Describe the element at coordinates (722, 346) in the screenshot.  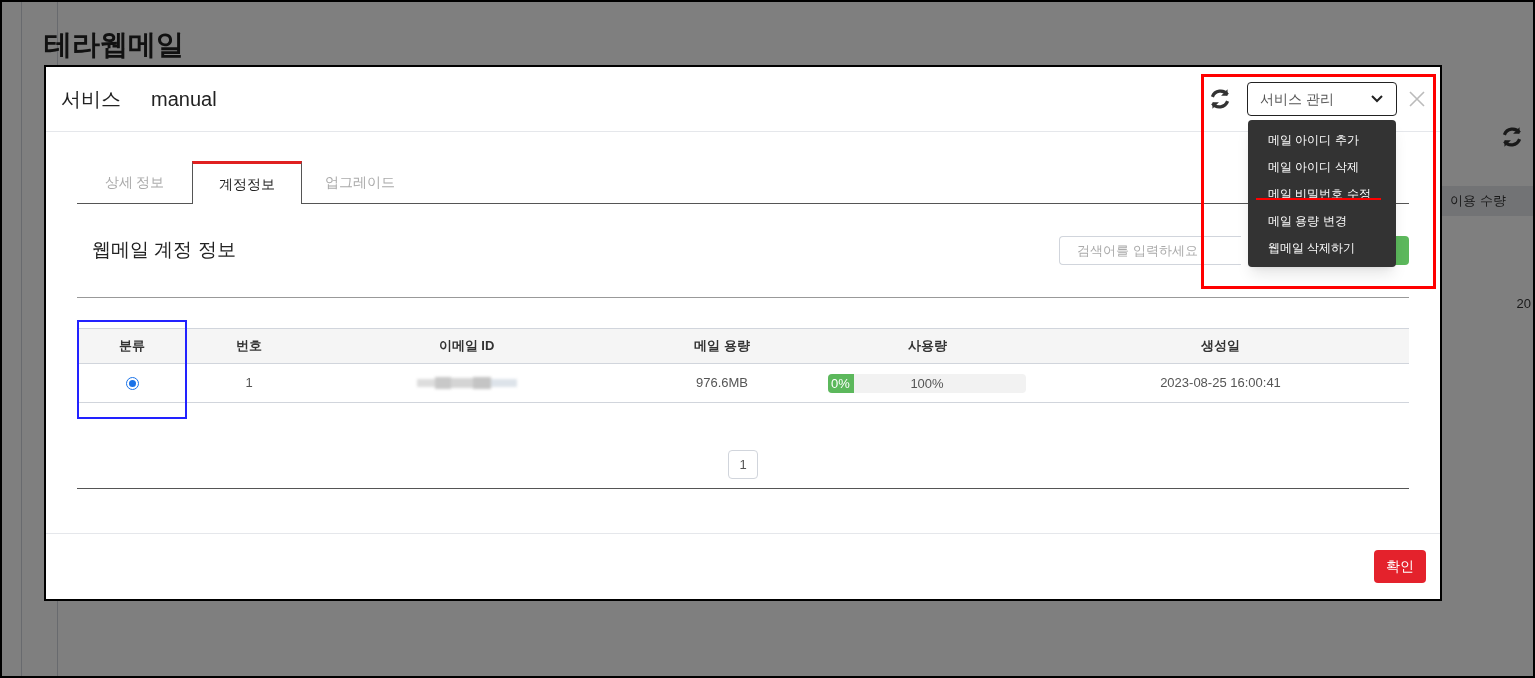
I see `column-header: 메일 용량` at that location.